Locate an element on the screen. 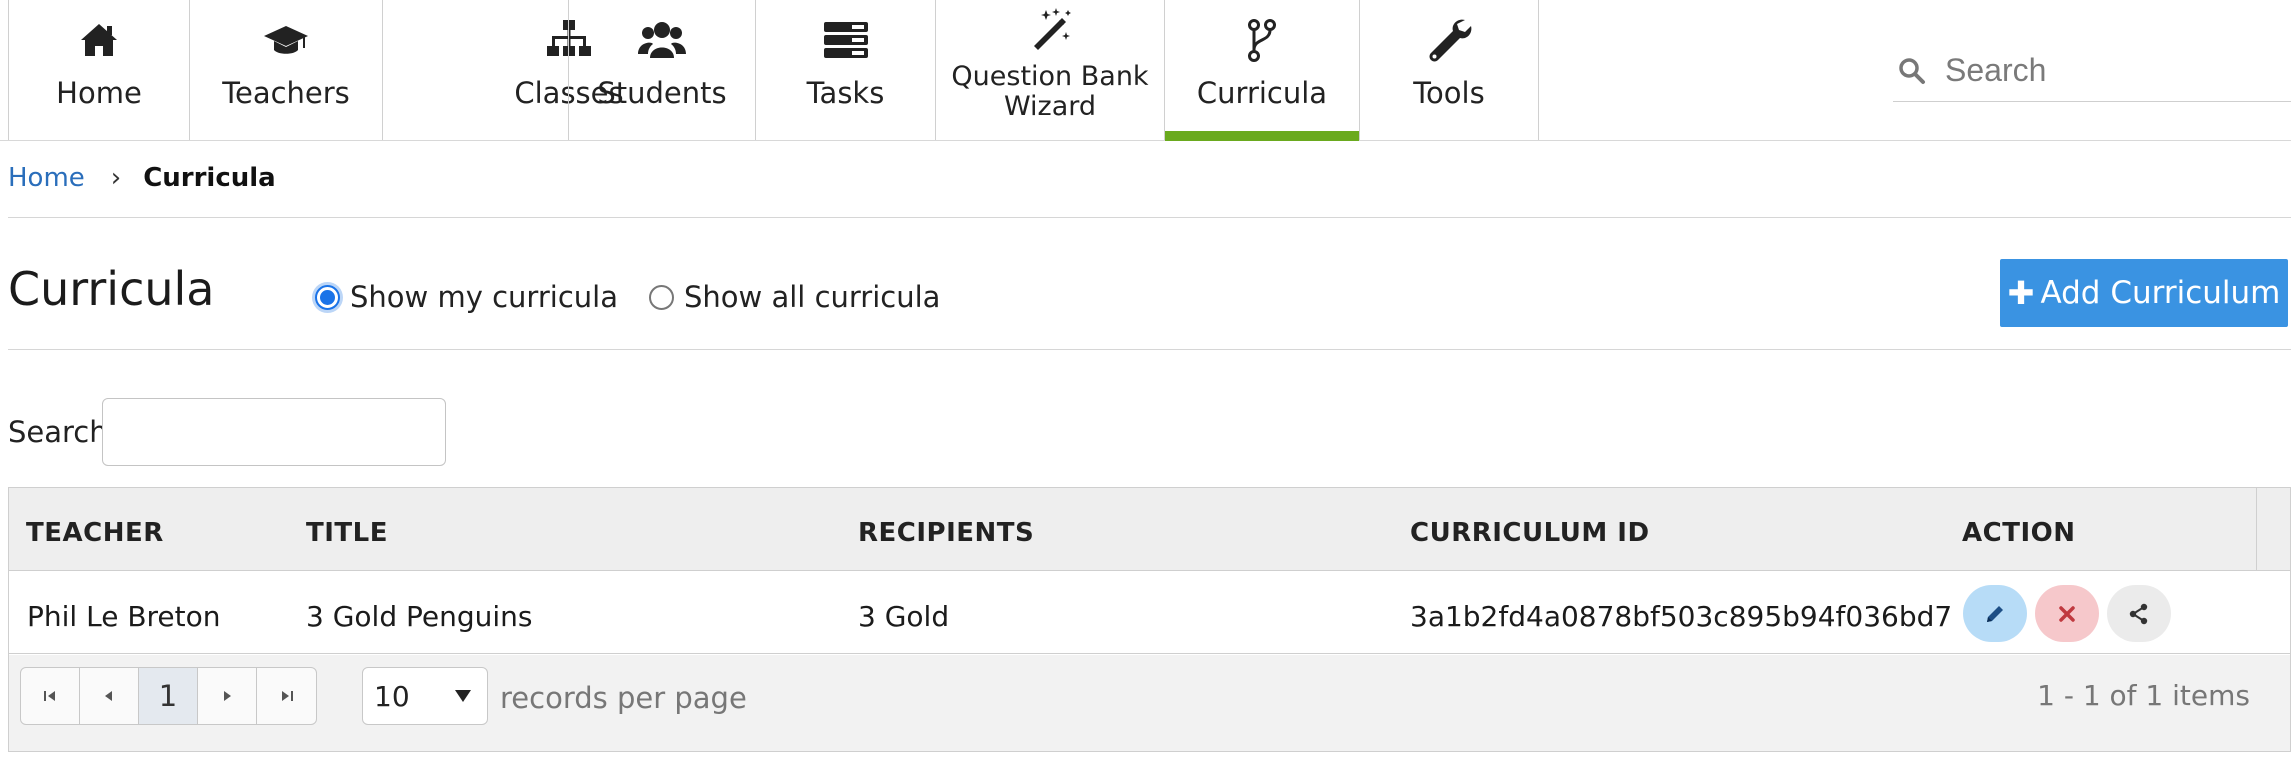 This screenshot has height=757, width=2291. breadcrumb: Home › Curricula is located at coordinates (142, 178).